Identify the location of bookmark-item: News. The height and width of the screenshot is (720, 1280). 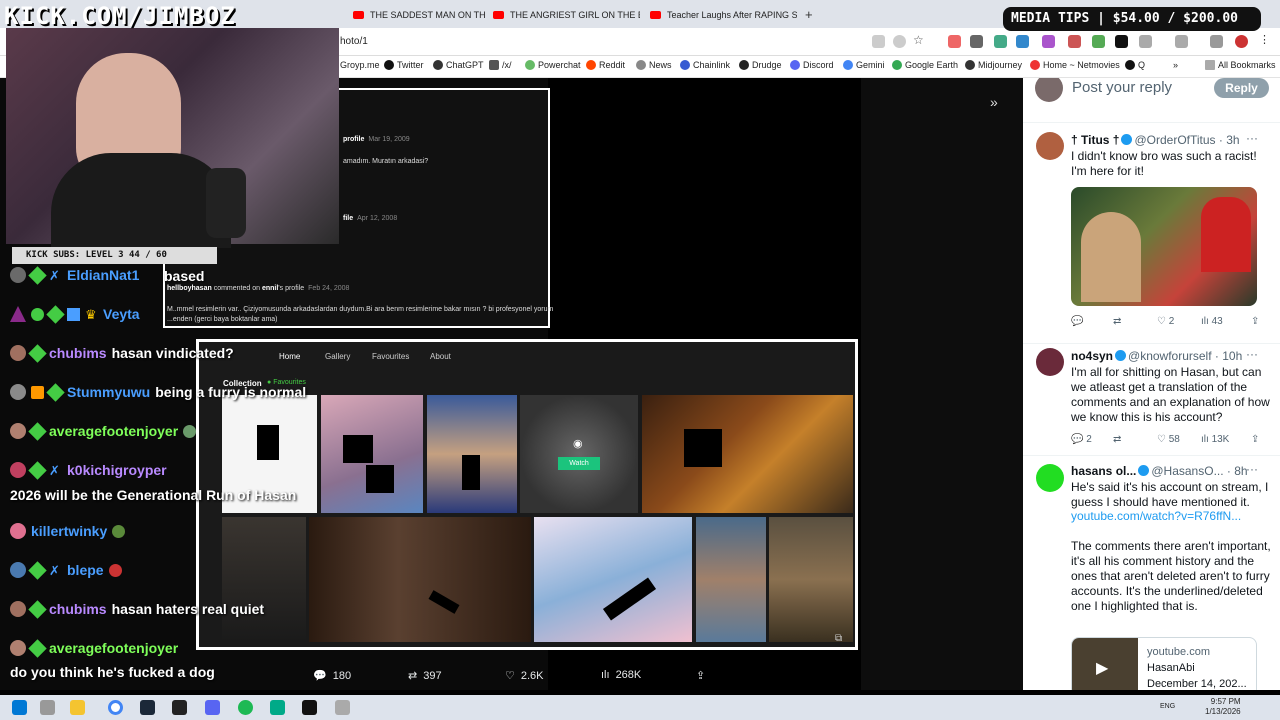
(654, 65).